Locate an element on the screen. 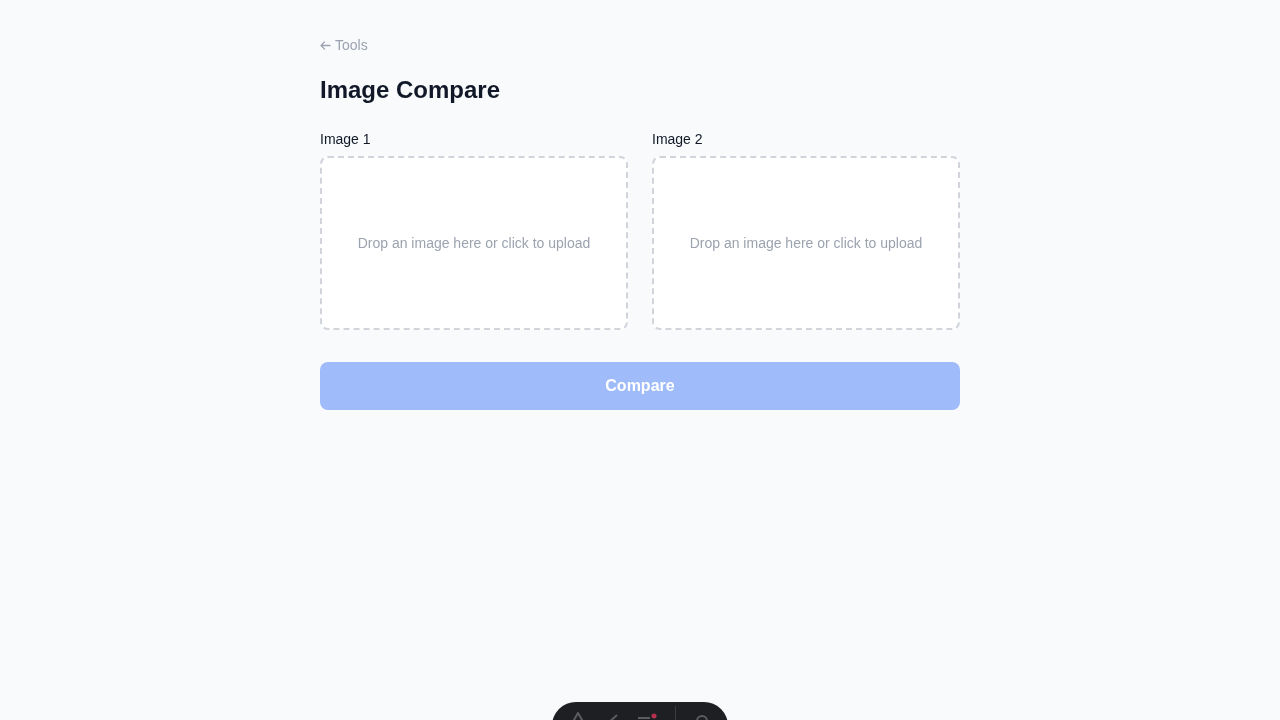  image-label: Image 2 is located at coordinates (677, 139).